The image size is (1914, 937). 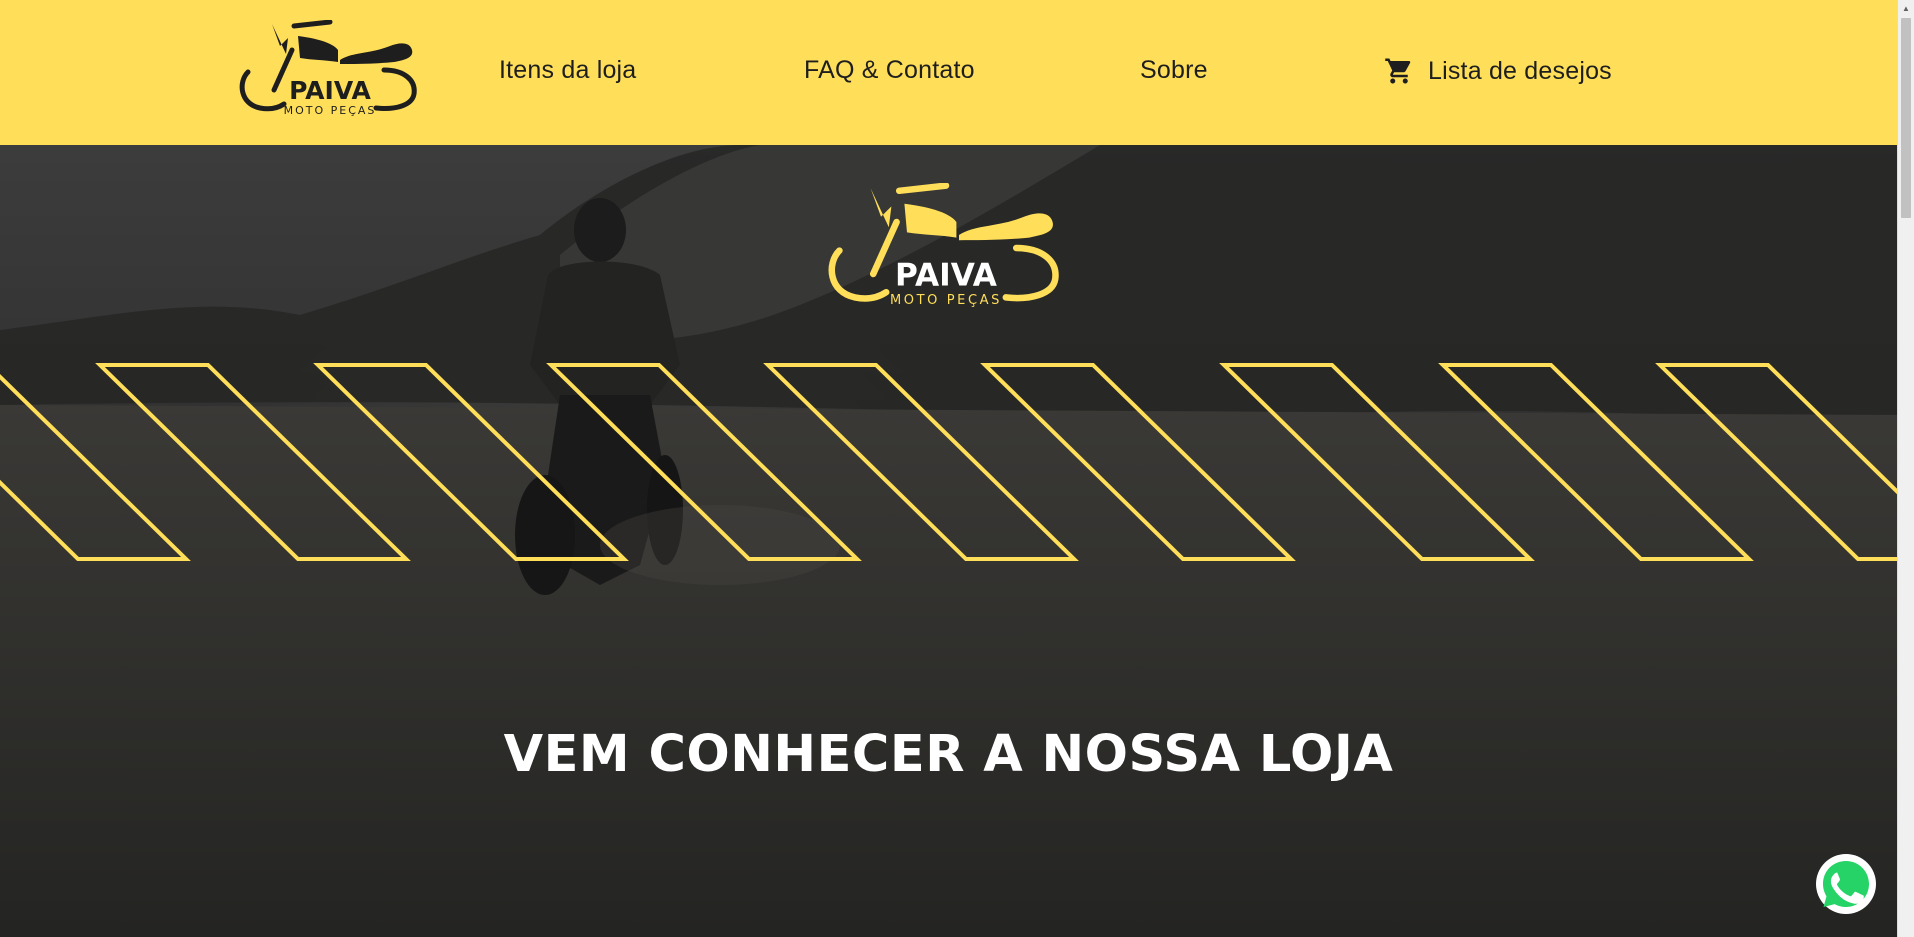 I want to click on cart-icon, so click(x=1399, y=71).